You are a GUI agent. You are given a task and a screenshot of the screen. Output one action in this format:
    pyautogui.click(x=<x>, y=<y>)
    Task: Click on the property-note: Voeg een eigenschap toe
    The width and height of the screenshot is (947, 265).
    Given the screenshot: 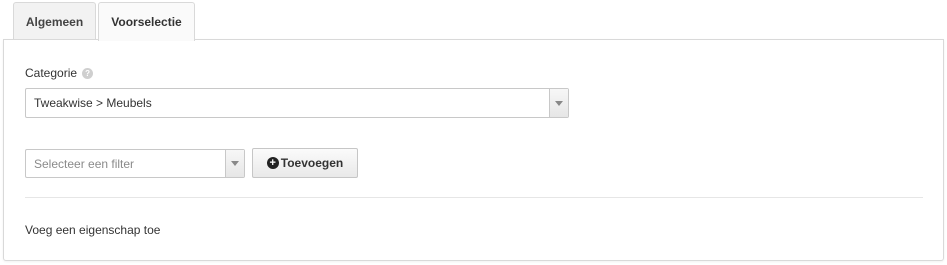 What is the action you would take?
    pyautogui.click(x=93, y=230)
    